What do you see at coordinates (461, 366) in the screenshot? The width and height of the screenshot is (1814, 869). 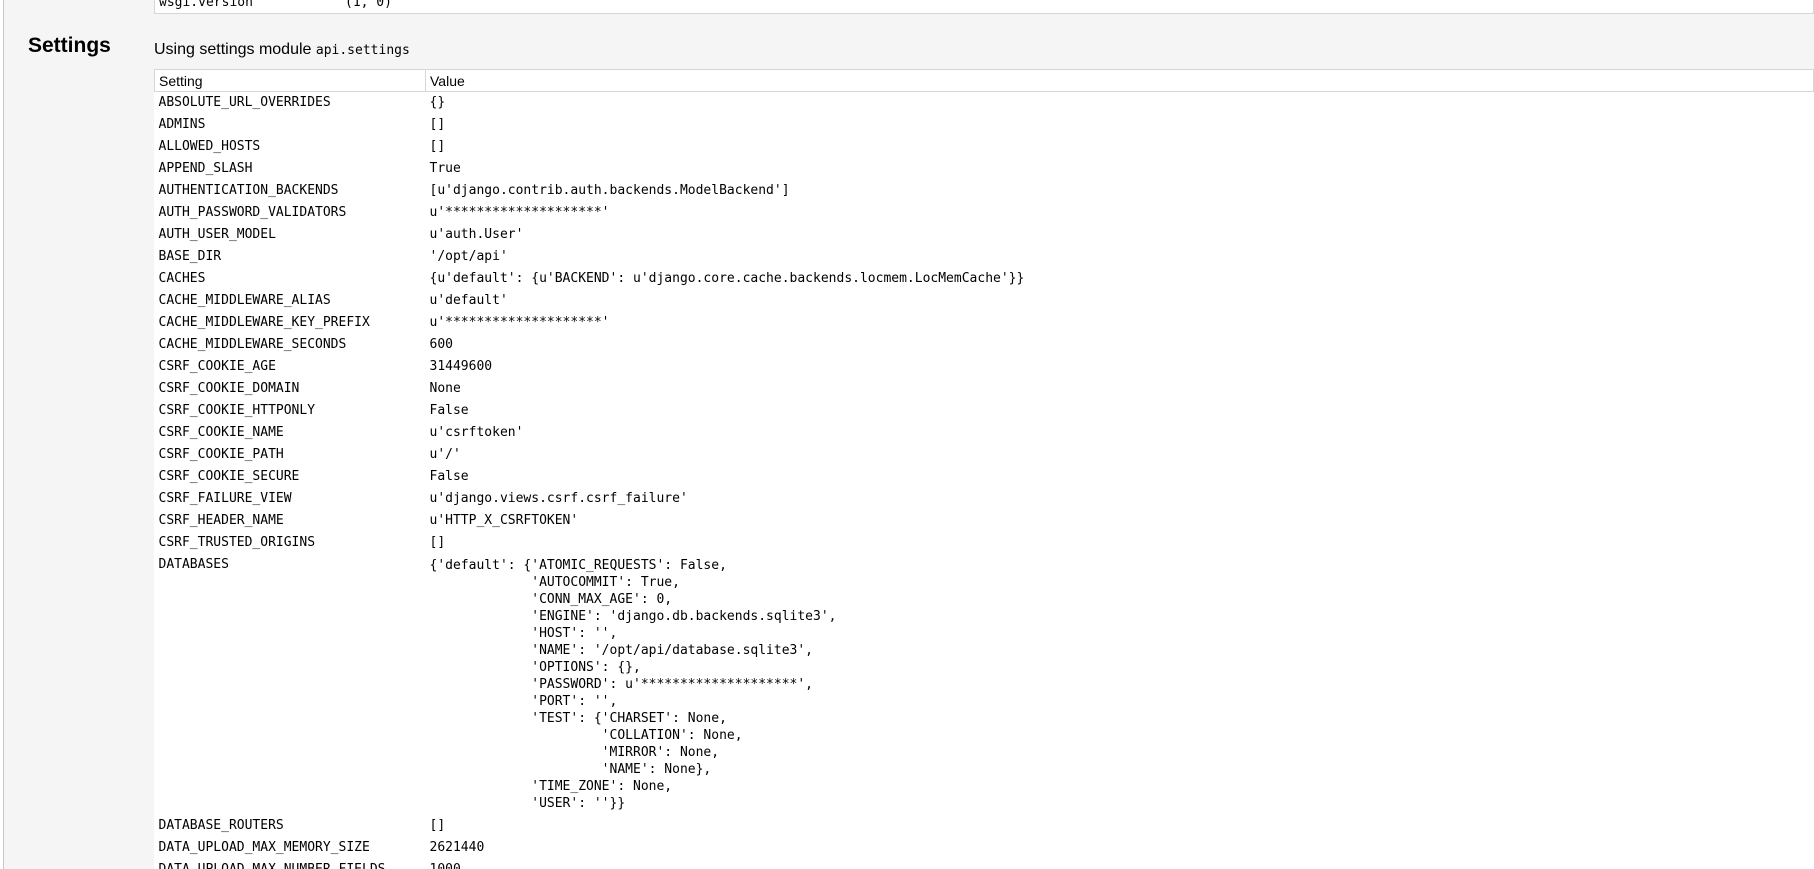 I see `setting-value: 31449600` at bounding box center [461, 366].